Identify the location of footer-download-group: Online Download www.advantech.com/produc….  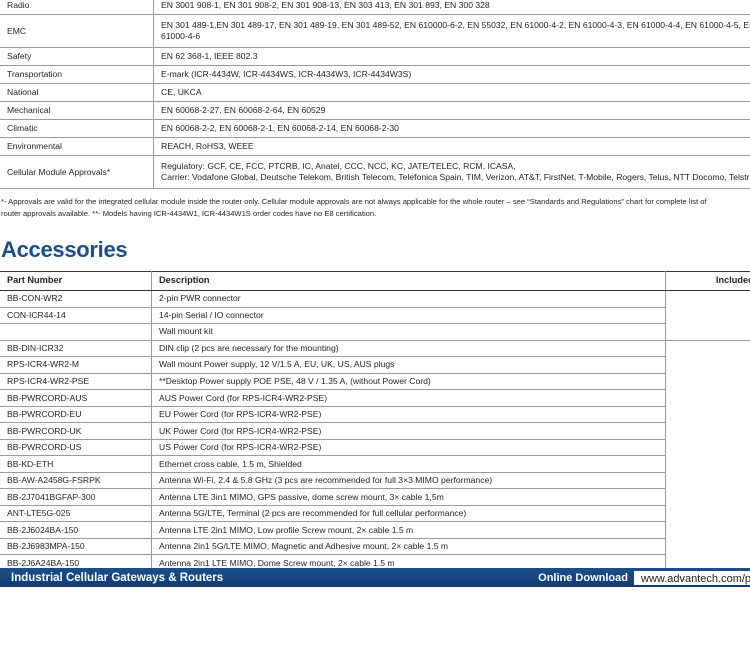
(644, 577).